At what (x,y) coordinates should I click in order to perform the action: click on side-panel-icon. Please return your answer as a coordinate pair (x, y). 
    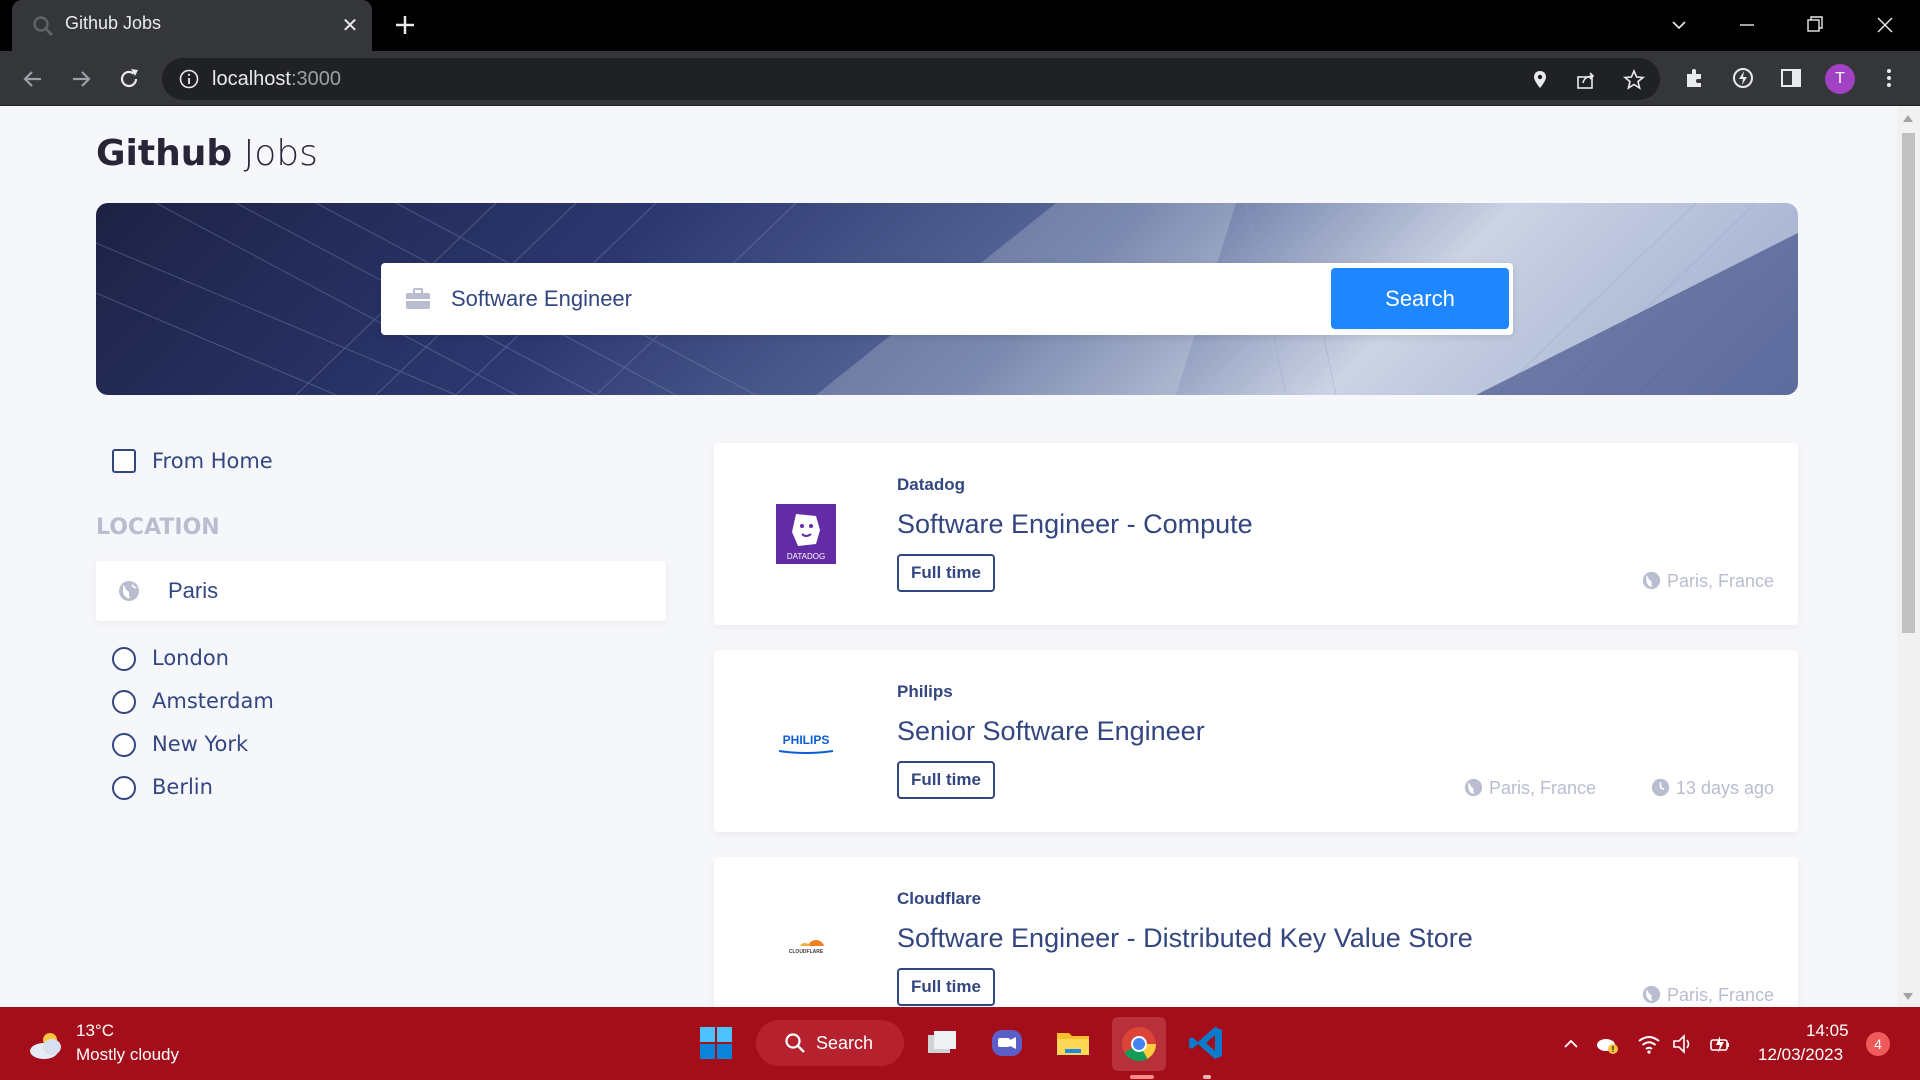
    Looking at the image, I should click on (1791, 78).